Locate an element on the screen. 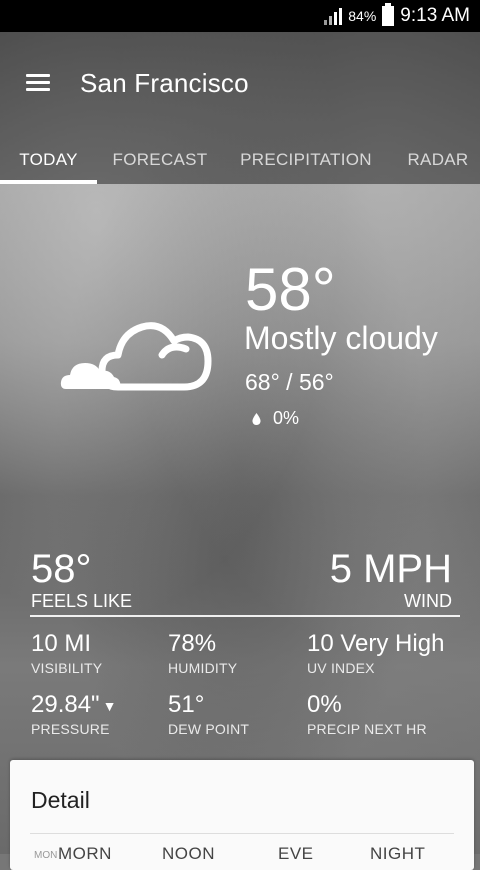 The image size is (480, 870). wind-label: WIND is located at coordinates (428, 601).